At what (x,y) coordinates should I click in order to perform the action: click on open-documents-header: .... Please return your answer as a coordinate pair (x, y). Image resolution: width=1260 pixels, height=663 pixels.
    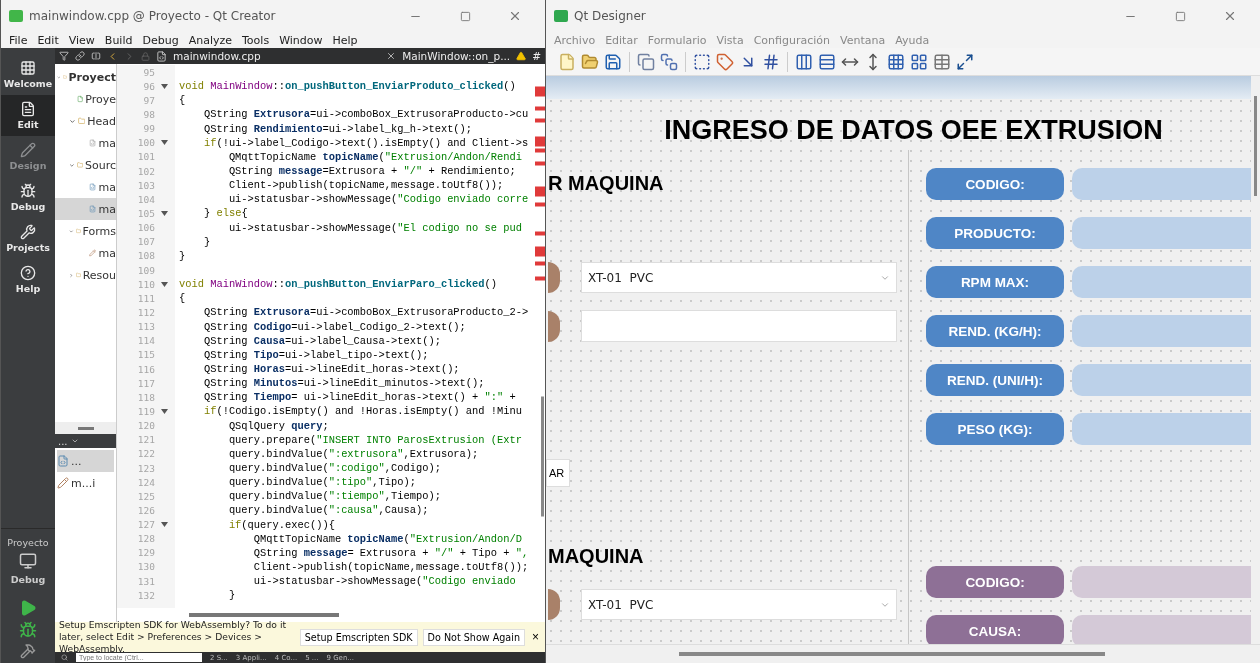
    Looking at the image, I should click on (63, 441).